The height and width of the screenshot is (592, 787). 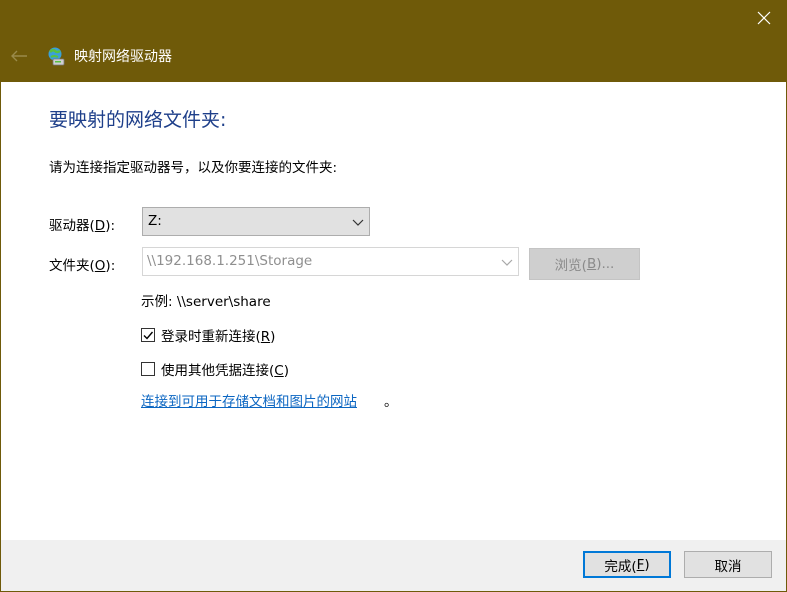 What do you see at coordinates (138, 120) in the screenshot?
I see `page-heading: 要映射的网络文件夹:` at bounding box center [138, 120].